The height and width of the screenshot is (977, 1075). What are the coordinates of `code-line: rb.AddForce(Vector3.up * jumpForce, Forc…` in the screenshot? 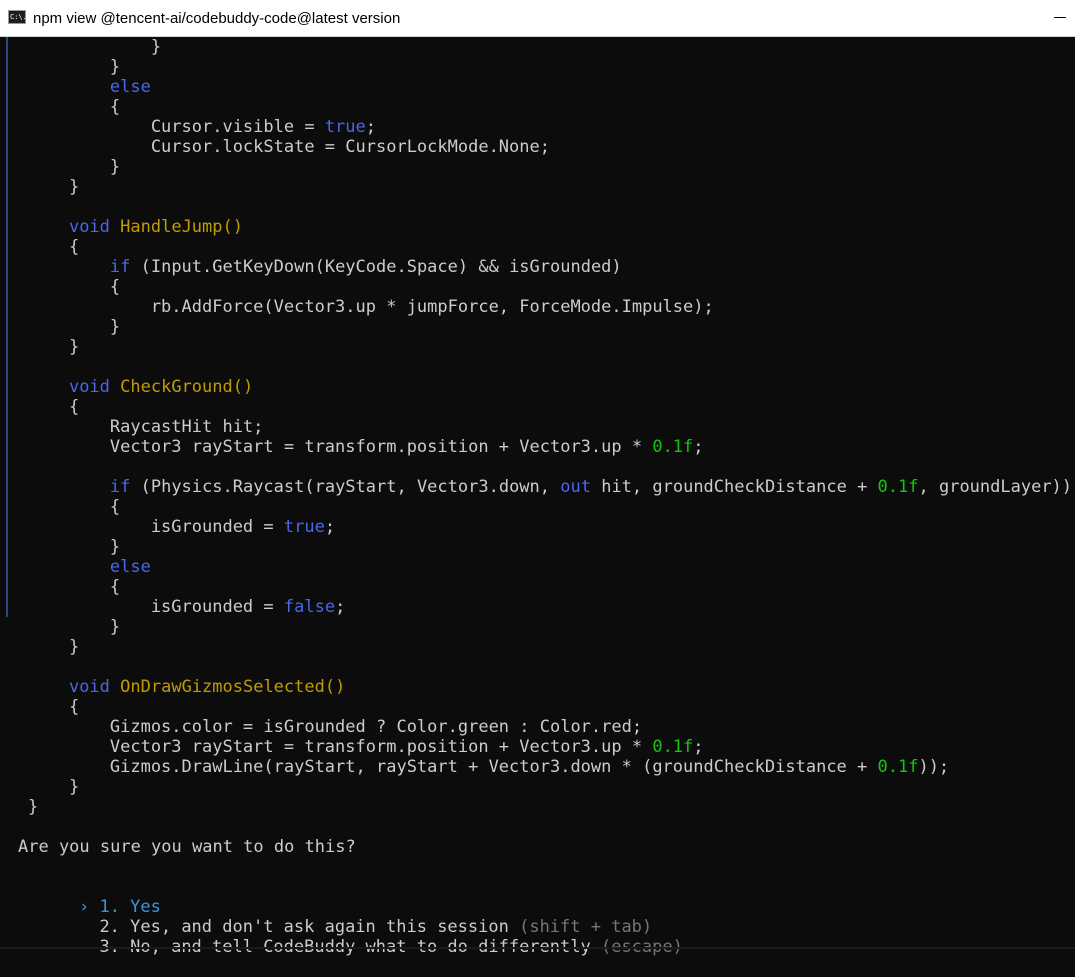 It's located at (371, 307).